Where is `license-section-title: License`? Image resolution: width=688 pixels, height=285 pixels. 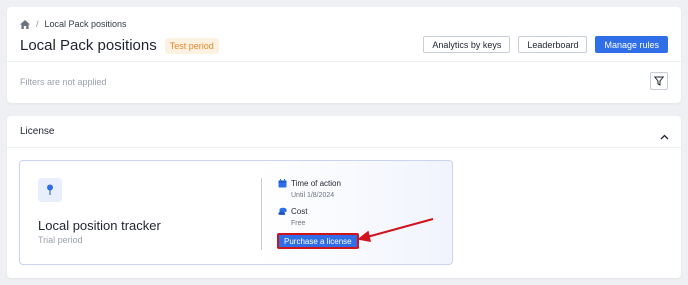 license-section-title: License is located at coordinates (37, 131).